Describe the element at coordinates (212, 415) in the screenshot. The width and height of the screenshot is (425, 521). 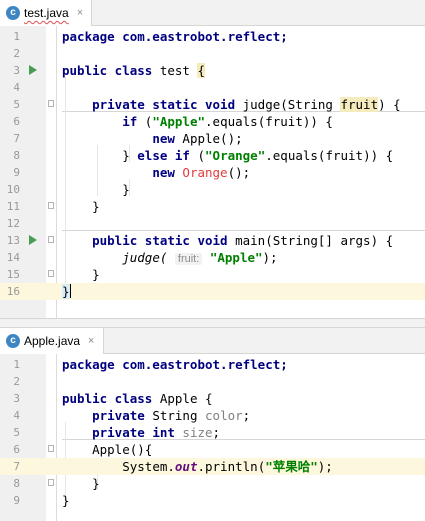
I see `code-line: 4 private String color;` at that location.